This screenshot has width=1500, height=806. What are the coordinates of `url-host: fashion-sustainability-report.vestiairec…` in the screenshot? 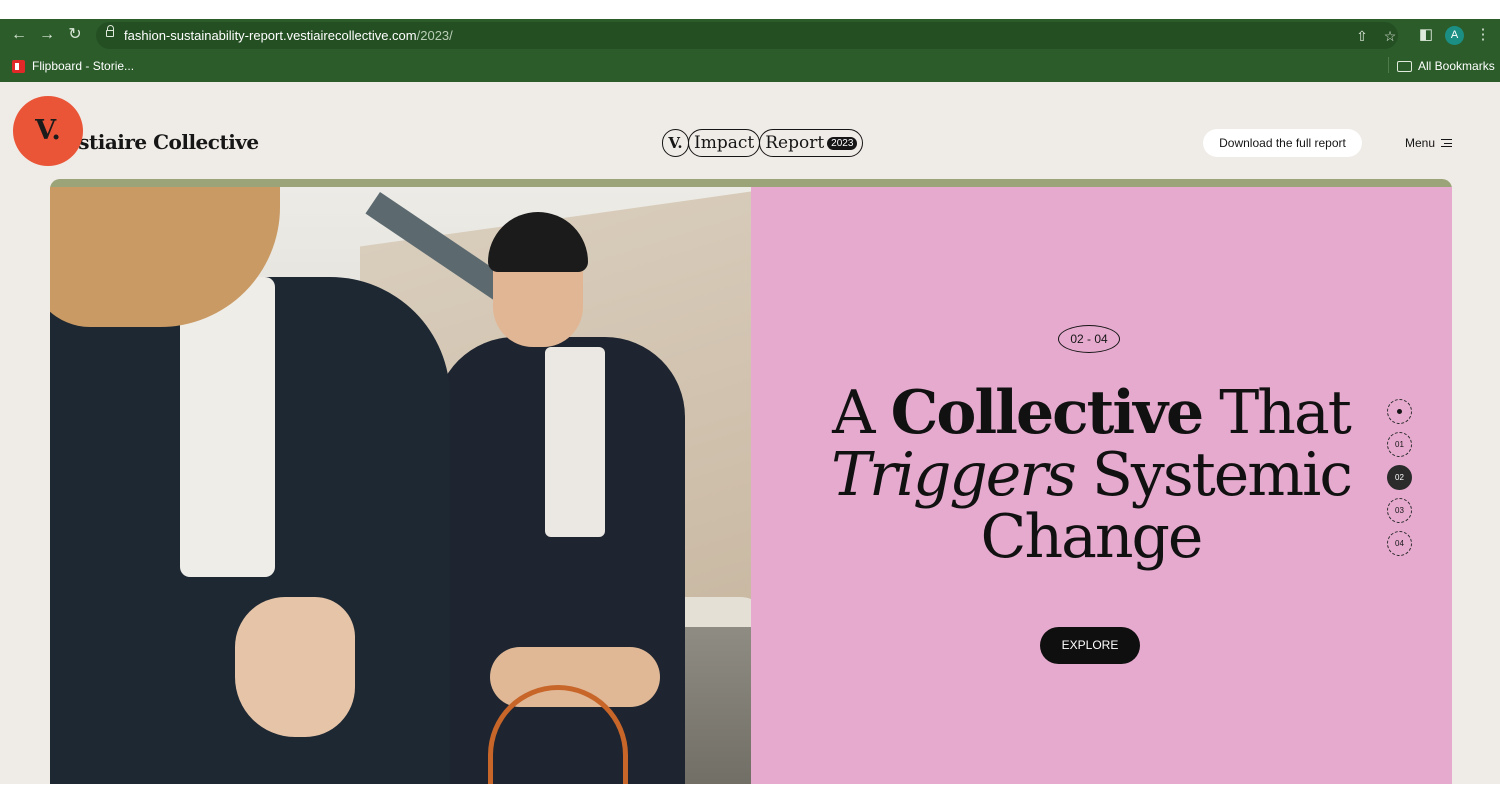 It's located at (270, 35).